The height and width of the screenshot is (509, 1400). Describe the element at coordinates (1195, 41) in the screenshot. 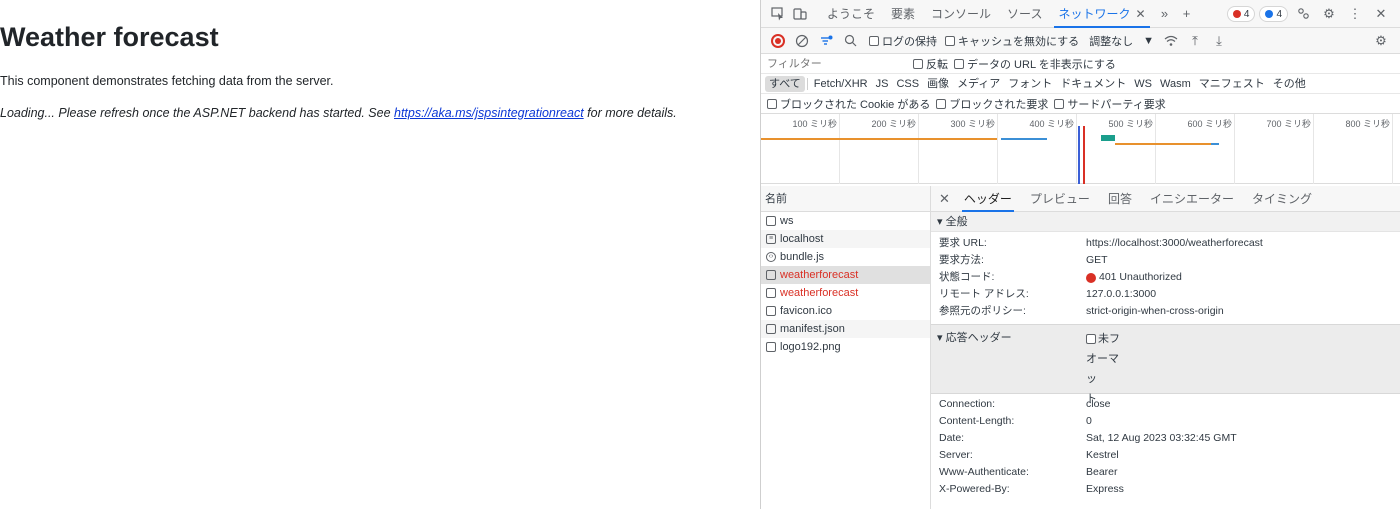

I see `import-har-icon: ⤒` at that location.